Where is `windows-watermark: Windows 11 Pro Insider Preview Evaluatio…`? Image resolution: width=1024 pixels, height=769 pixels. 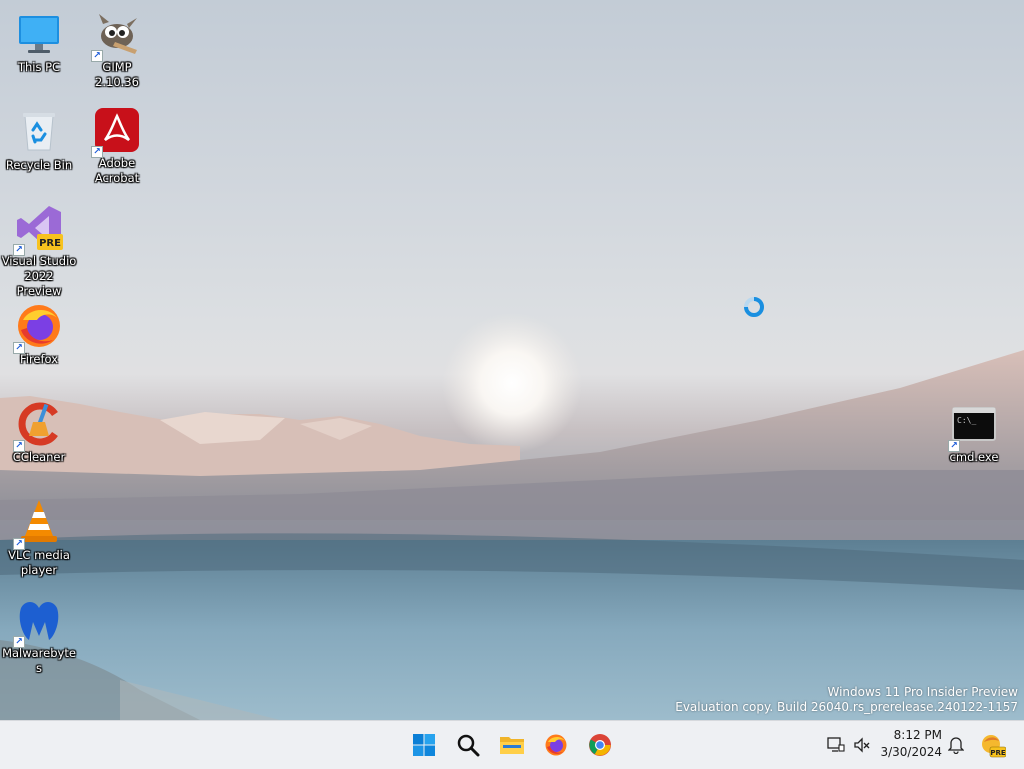
windows-watermark: Windows 11 Pro Insider Preview Evaluatio… is located at coordinates (846, 700).